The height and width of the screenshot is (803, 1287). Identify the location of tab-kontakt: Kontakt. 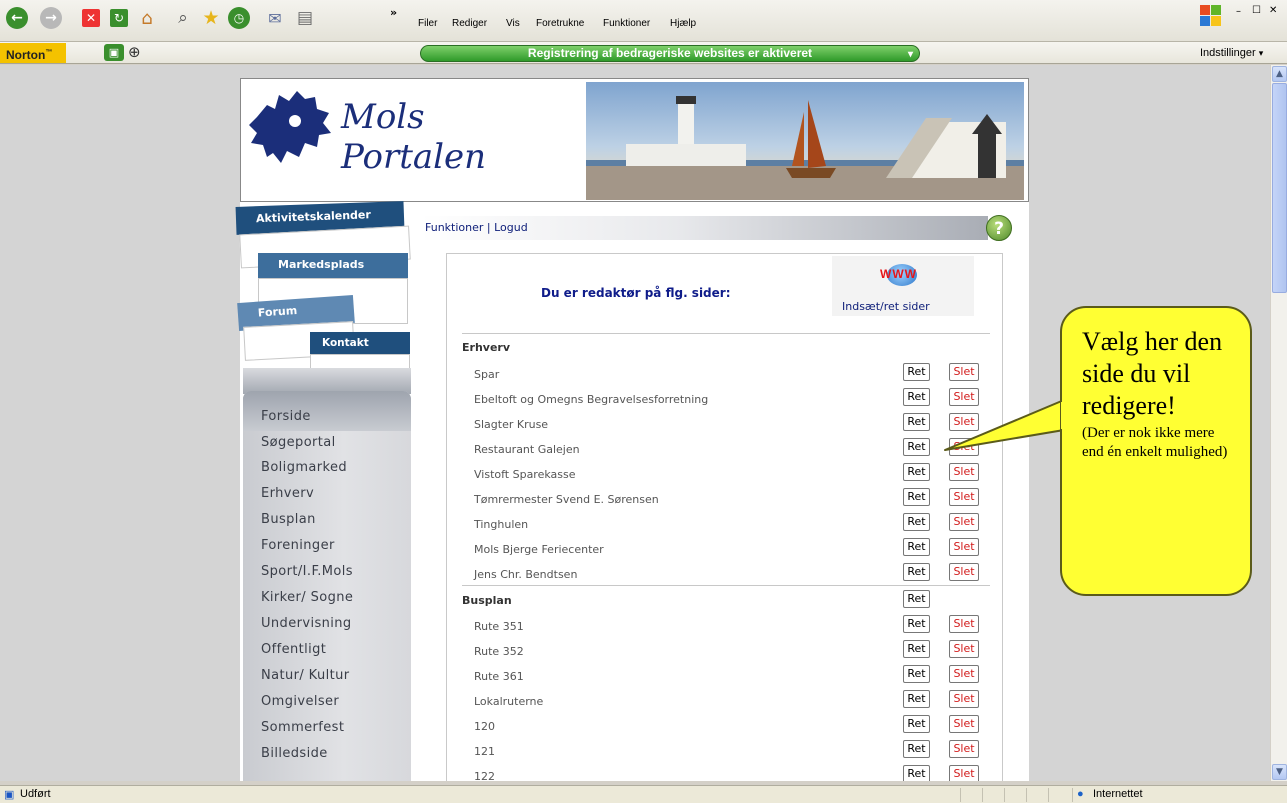
(360, 343).